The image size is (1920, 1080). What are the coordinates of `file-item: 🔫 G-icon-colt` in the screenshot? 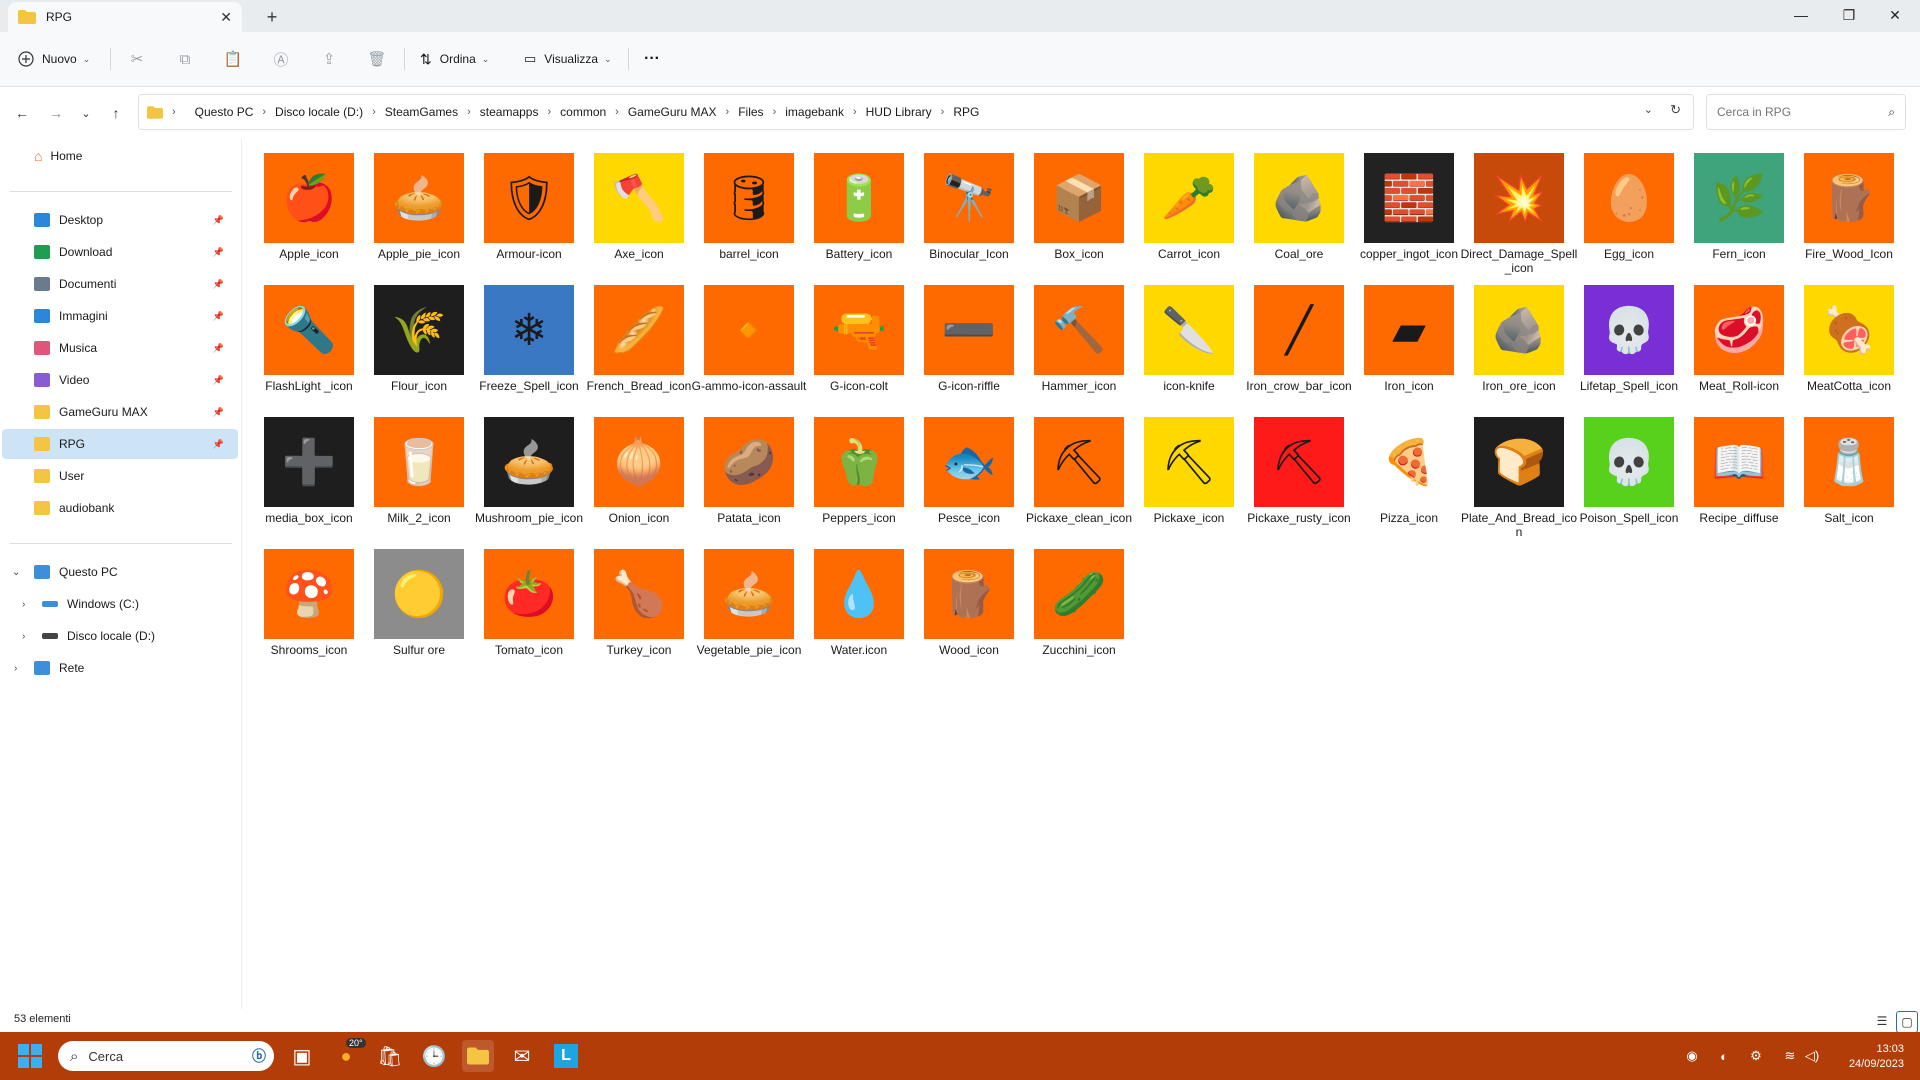 It's located at (849, 339).